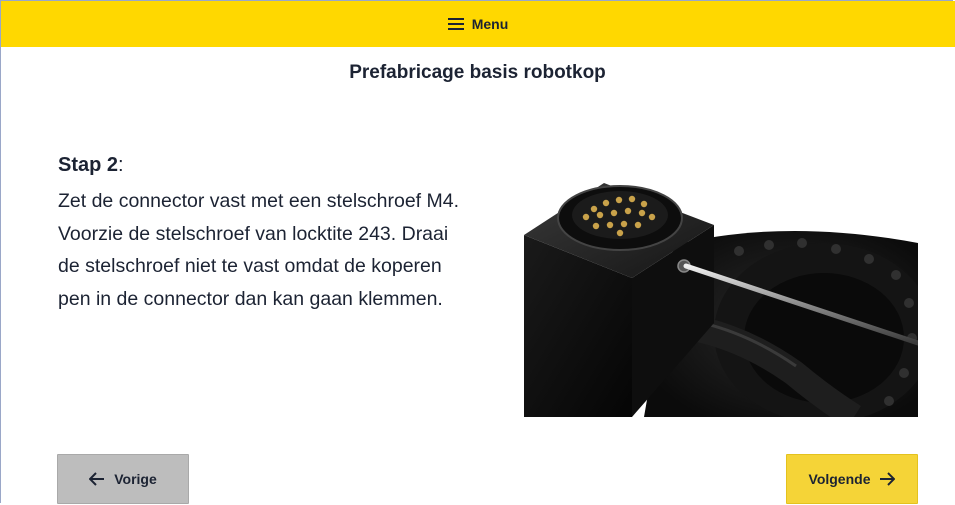  What do you see at coordinates (121, 165) in the screenshot?
I see `step-label-colon: :` at bounding box center [121, 165].